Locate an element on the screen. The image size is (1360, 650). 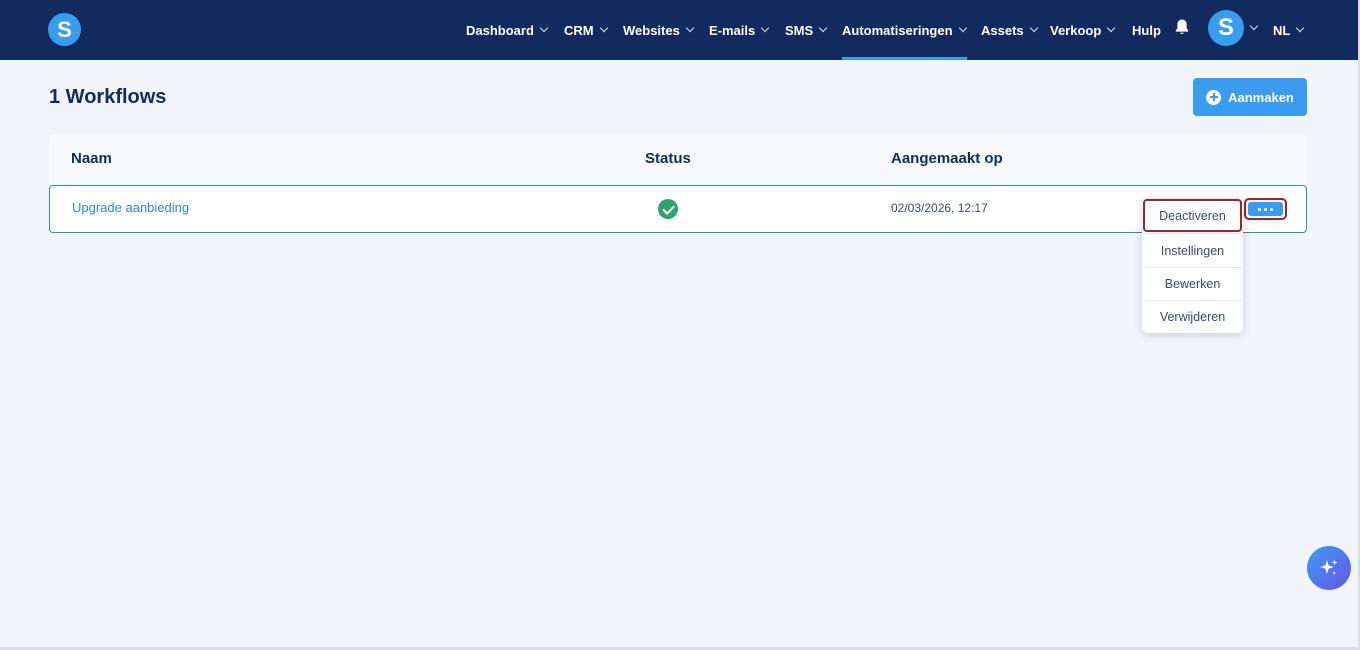
menu-item-bewerken: Bewerken is located at coordinates (1192, 283).